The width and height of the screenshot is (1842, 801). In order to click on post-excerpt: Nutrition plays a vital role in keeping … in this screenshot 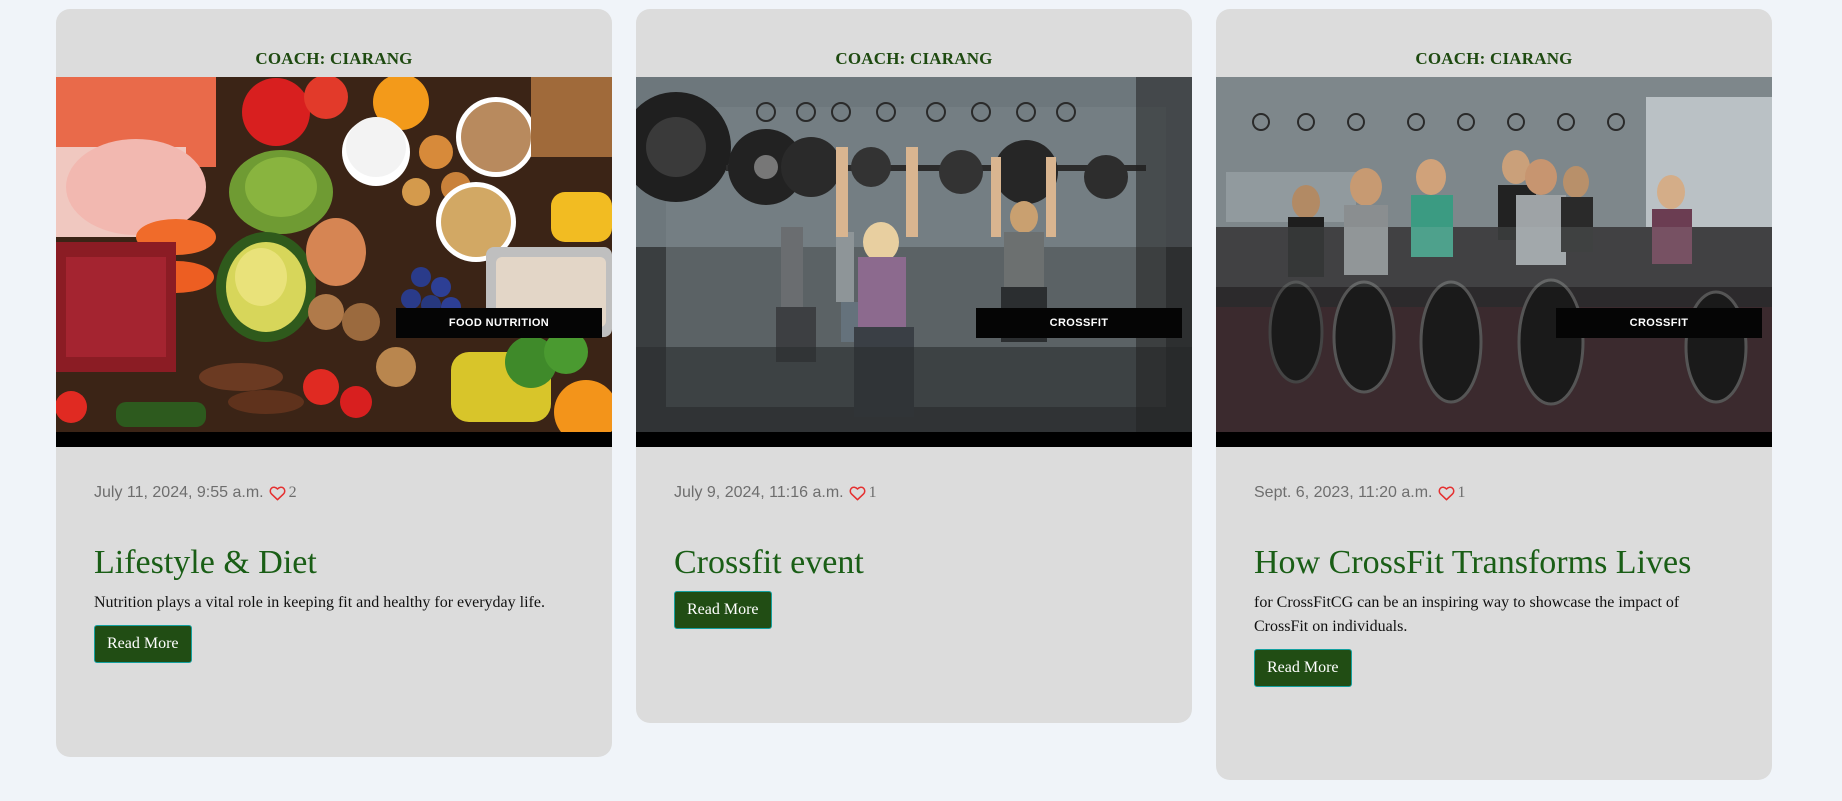, I will do `click(319, 602)`.